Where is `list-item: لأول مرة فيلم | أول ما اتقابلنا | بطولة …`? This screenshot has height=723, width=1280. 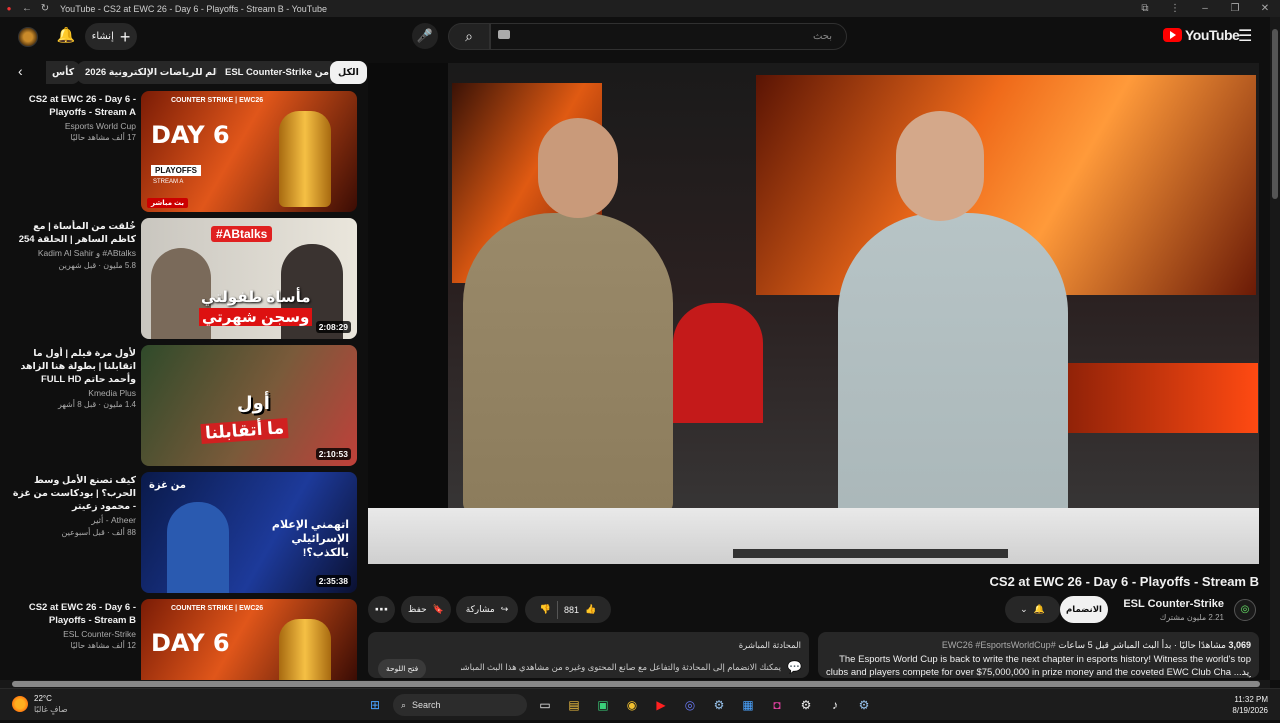
list-item: لأول مرة فيلم | أول ما اتقابلنا | بطولة … is located at coordinates (180, 407).